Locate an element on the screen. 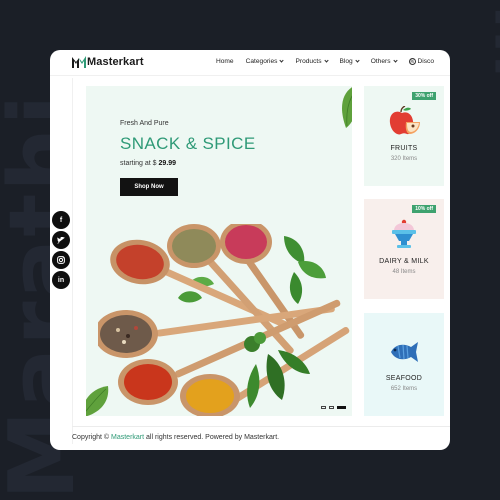 The height and width of the screenshot is (500, 500). nav-blog-label: Blog is located at coordinates (346, 61).